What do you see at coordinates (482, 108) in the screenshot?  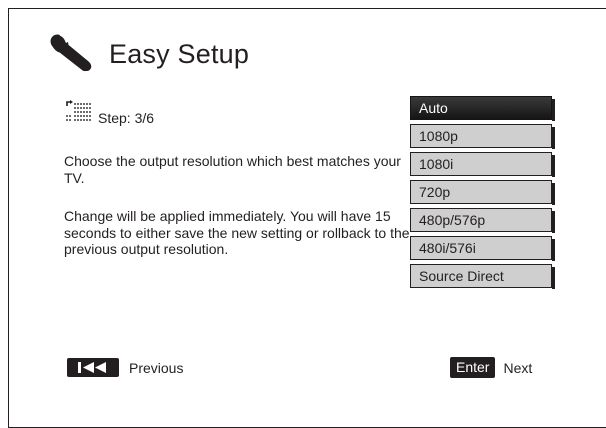 I see `option-auto: Auto` at bounding box center [482, 108].